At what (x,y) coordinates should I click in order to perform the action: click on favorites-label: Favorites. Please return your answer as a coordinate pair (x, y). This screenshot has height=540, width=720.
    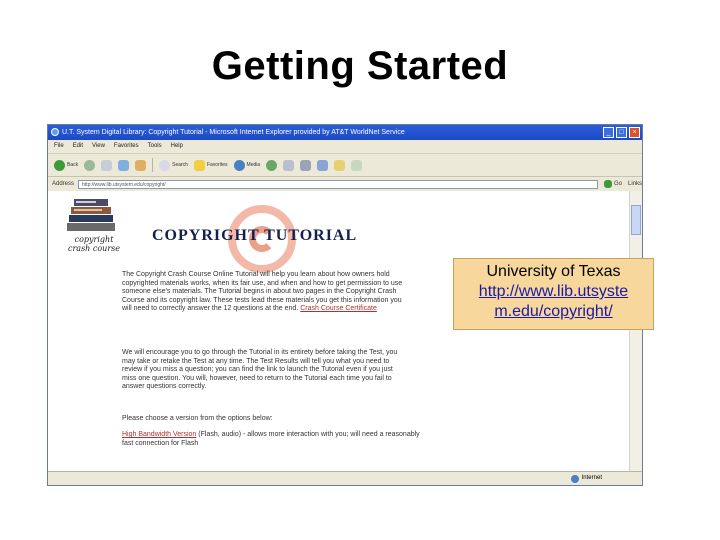
    Looking at the image, I should click on (217, 165).